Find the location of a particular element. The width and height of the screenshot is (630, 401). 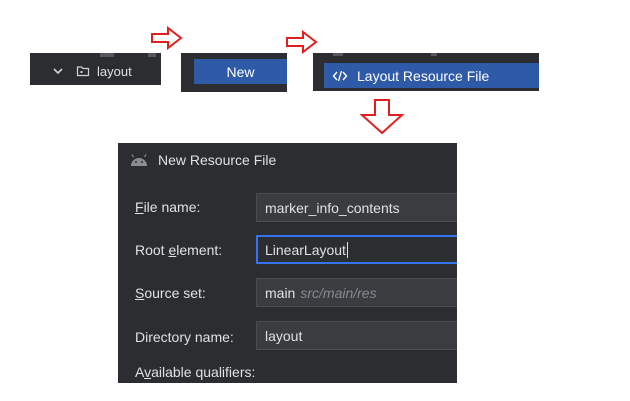

directory-name-label: Directory name: is located at coordinates (184, 337).